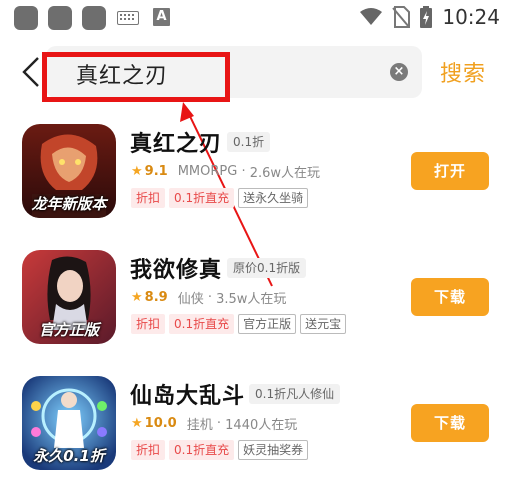 The image size is (512, 488). Describe the element at coordinates (267, 324) in the screenshot. I see `tag-official: 官方正版` at that location.